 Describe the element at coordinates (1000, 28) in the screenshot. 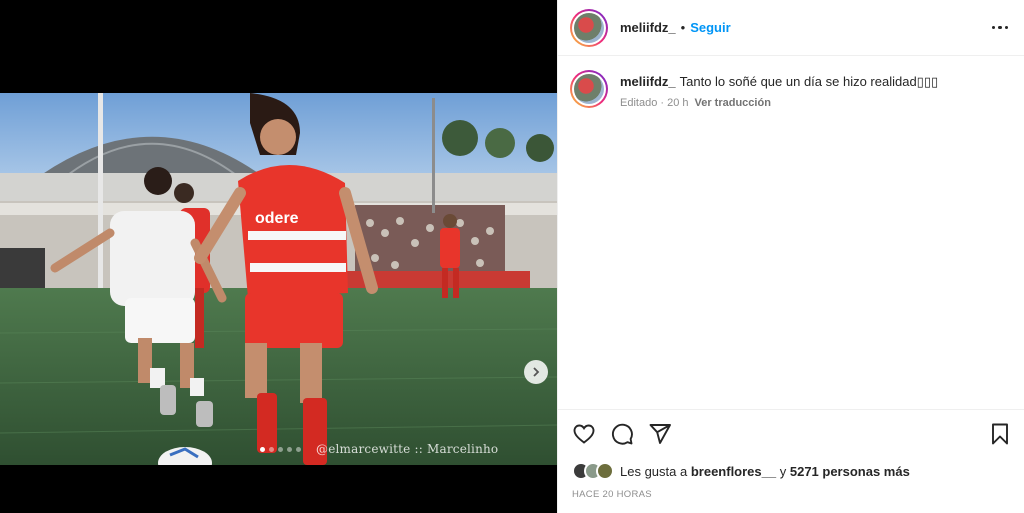

I see `more-options-button` at that location.